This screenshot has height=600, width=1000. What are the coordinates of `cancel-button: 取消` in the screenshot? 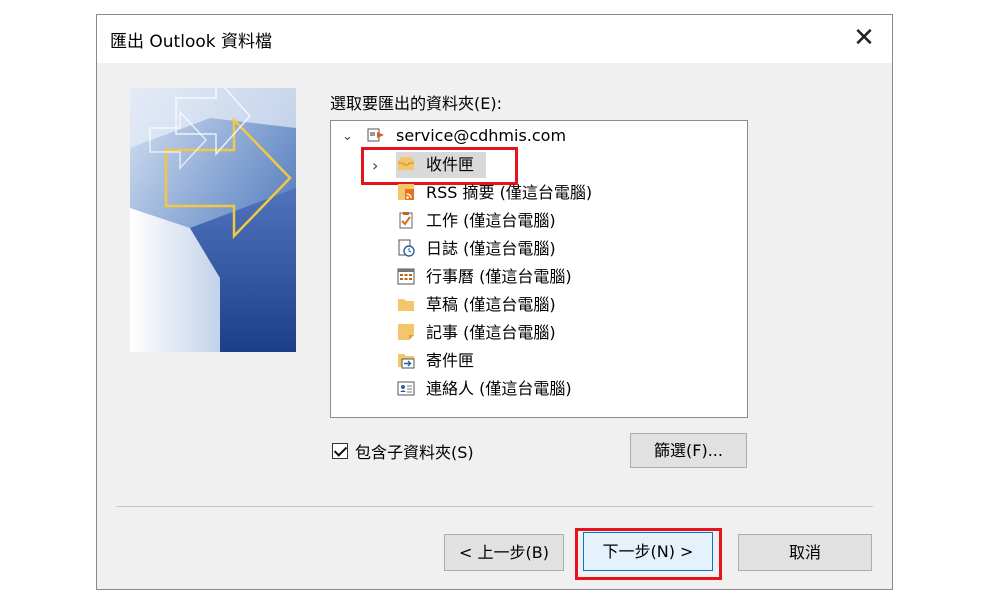 It's located at (805, 552).